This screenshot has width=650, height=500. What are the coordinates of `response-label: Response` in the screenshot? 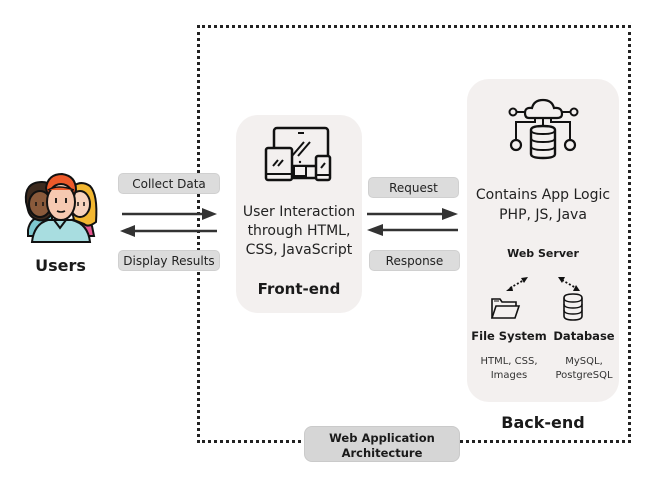 It's located at (414, 260).